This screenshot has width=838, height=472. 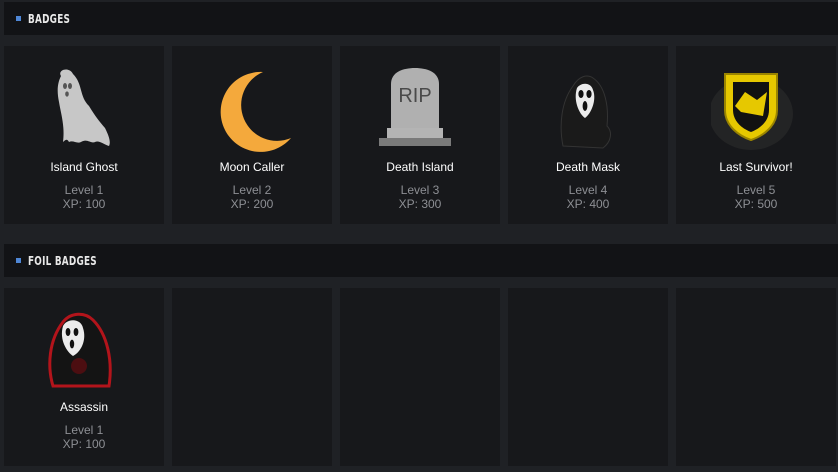 I want to click on badge-level: Level 5, so click(x=756, y=190).